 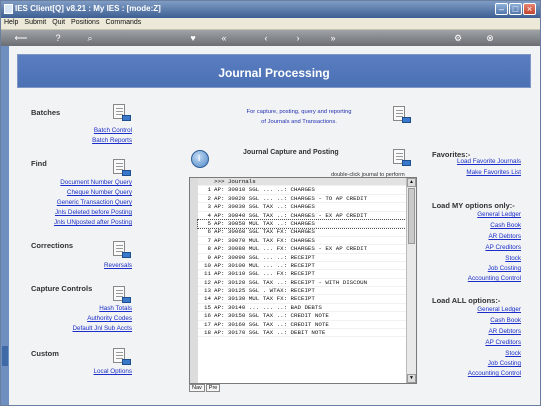 What do you see at coordinates (75, 192) in the screenshot?
I see `link-cheque-number-query: Cheque Number Query` at bounding box center [75, 192].